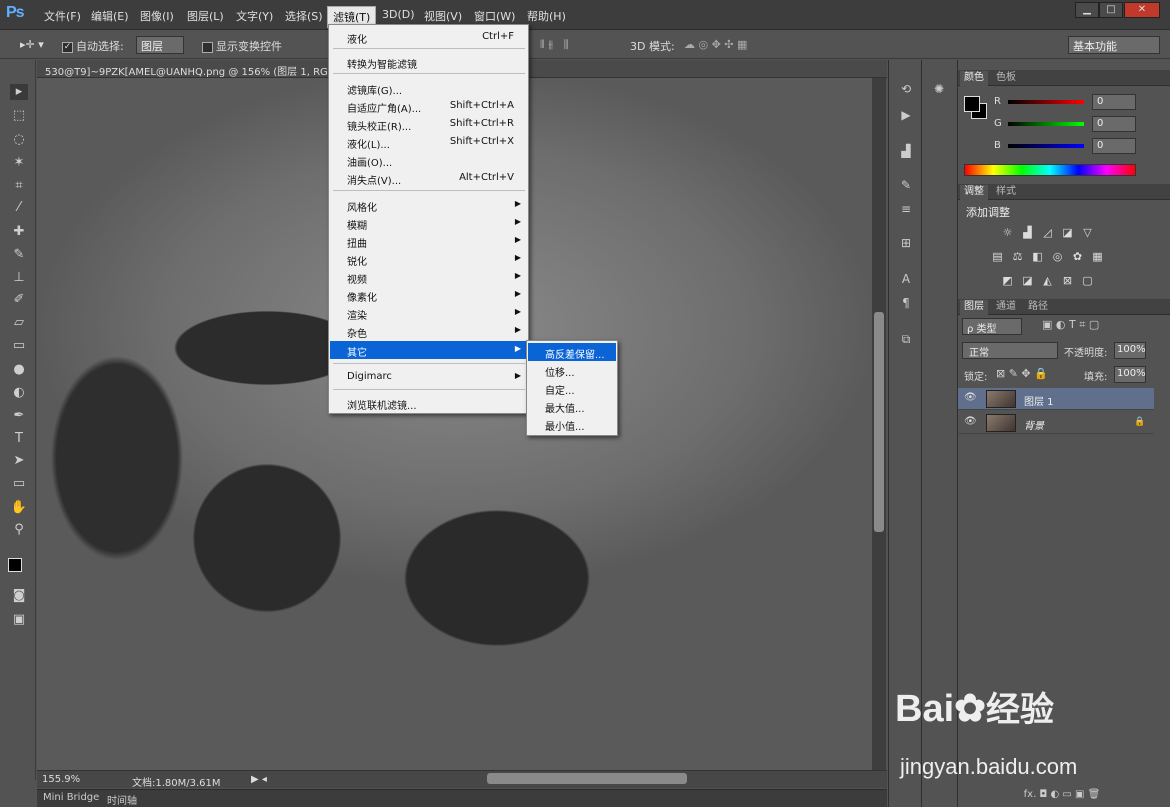 This screenshot has height=807, width=1170. I want to click on healing-brush-icon: ✚, so click(19, 232).